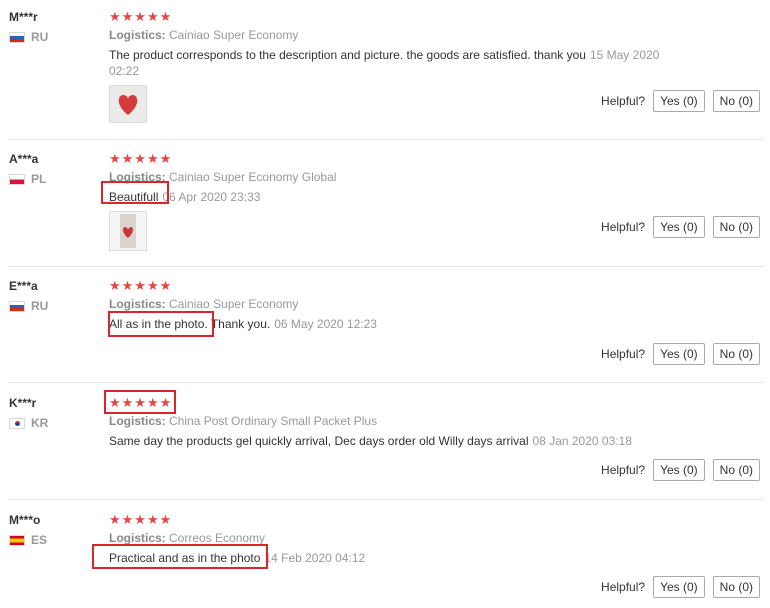  Describe the element at coordinates (315, 558) in the screenshot. I see `review-date: 14 Feb 2020 04:12` at that location.